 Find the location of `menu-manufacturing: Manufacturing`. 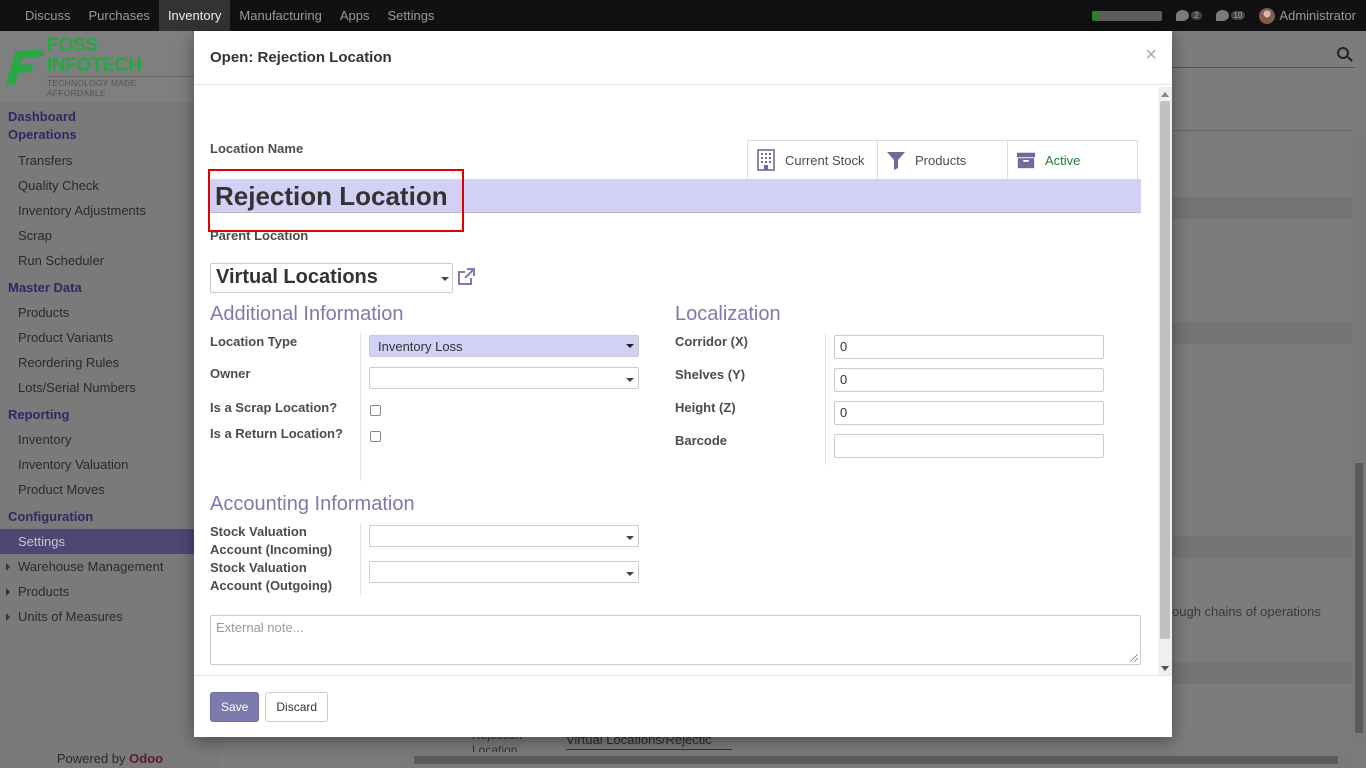

menu-manufacturing: Manufacturing is located at coordinates (280, 15).